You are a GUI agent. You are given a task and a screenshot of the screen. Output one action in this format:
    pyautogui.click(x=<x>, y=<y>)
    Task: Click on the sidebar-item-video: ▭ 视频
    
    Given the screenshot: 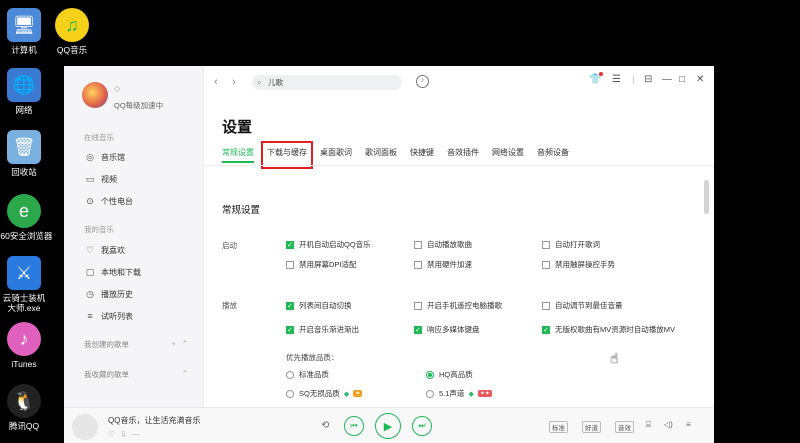 What is the action you would take?
    pyautogui.click(x=139, y=179)
    